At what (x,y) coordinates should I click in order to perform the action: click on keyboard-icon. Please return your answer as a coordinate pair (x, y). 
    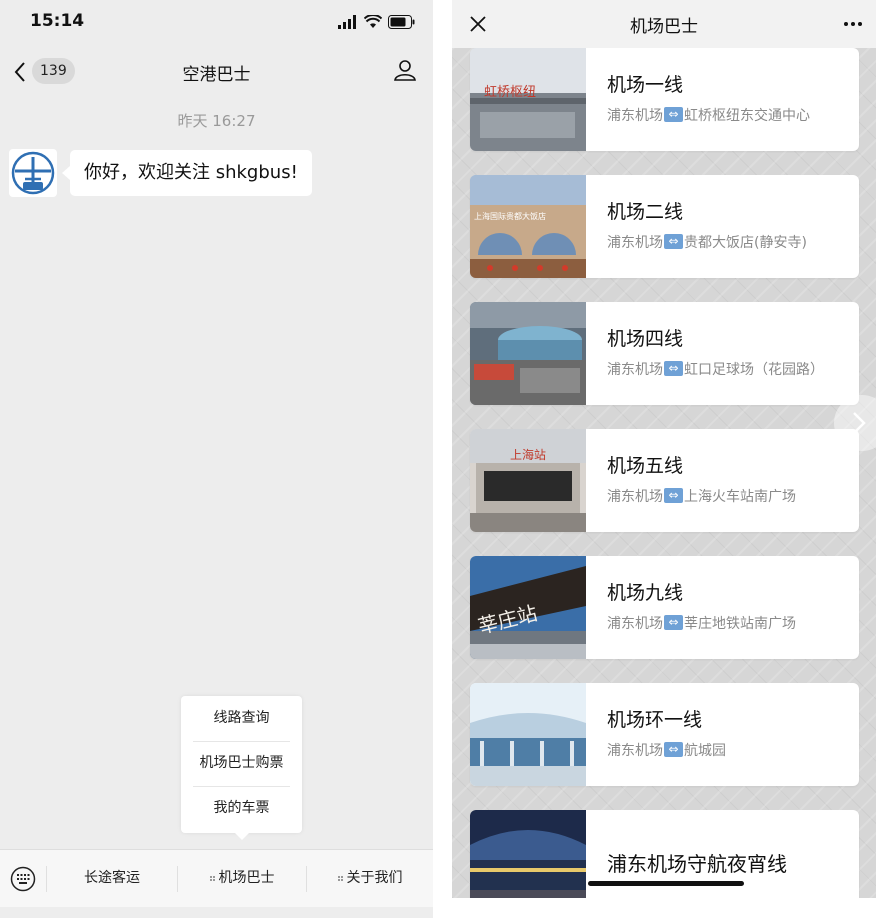
    Looking at the image, I should click on (23, 879).